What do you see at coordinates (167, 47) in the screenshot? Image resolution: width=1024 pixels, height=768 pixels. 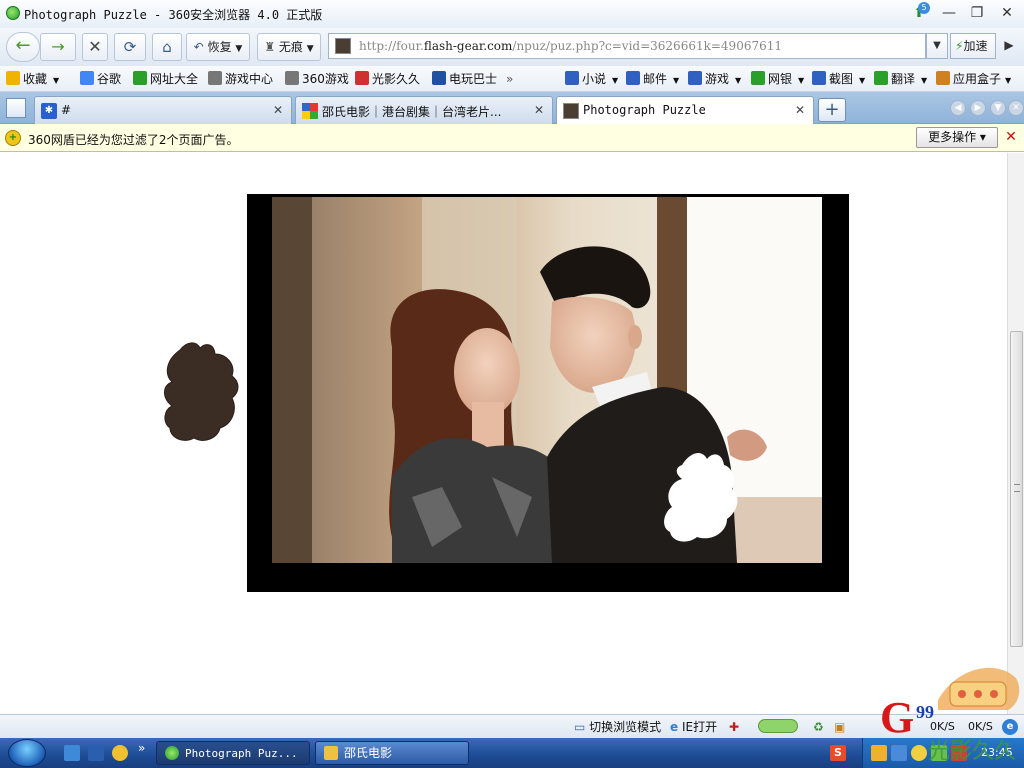 I see `home-button: ⌂` at bounding box center [167, 47].